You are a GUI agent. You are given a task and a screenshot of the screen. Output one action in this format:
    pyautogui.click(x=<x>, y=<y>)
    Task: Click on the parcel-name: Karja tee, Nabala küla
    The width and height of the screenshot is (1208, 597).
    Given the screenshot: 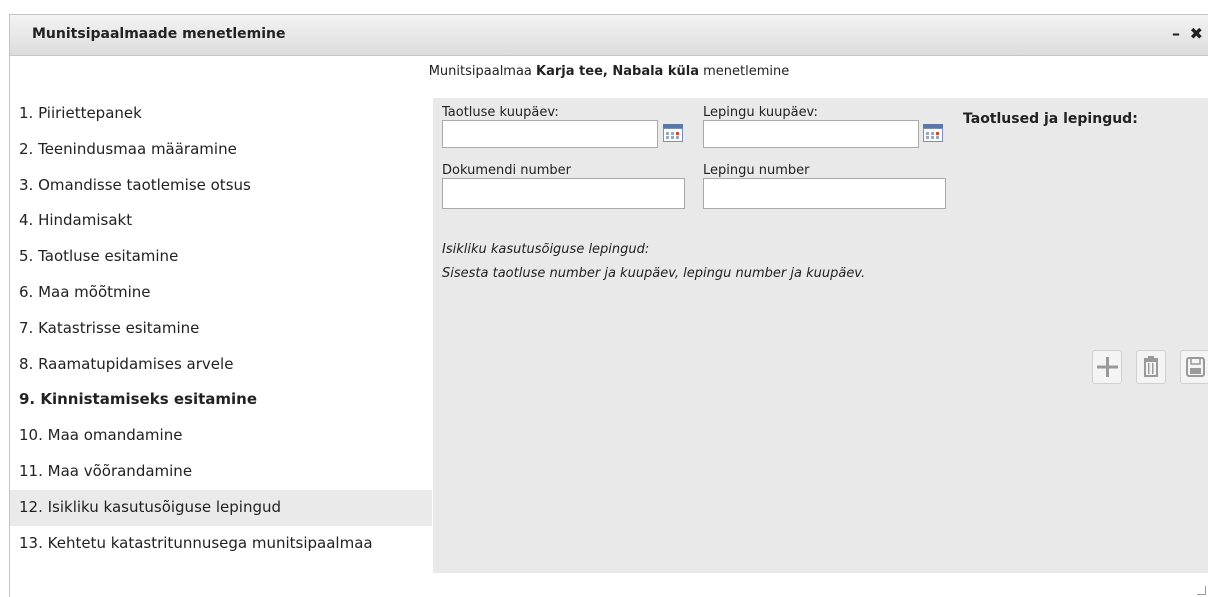 What is the action you would take?
    pyautogui.click(x=617, y=71)
    